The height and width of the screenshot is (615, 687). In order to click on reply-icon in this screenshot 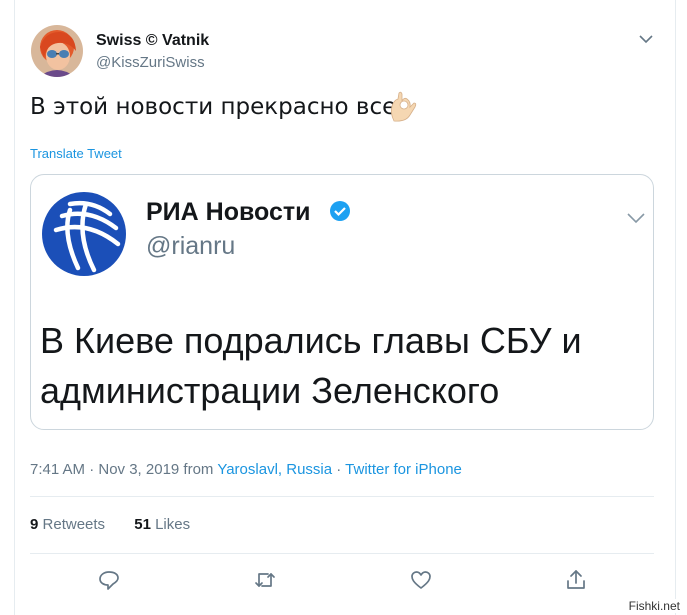, I will do `click(109, 580)`.